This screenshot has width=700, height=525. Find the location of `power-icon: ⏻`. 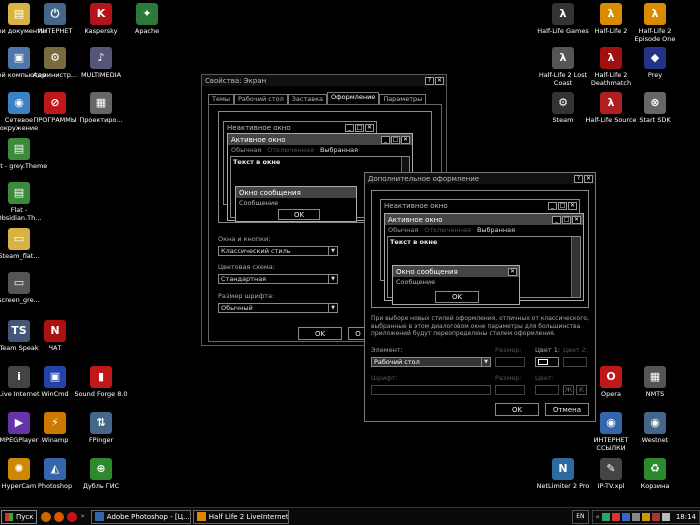

power-icon: ⏻ is located at coordinates (55, 14).